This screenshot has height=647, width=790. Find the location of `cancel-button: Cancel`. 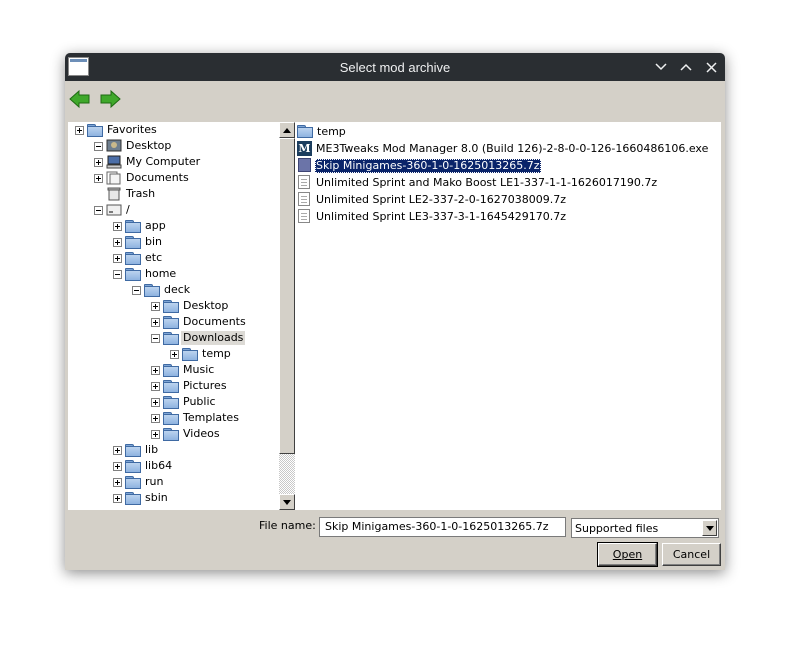

cancel-button: Cancel is located at coordinates (691, 554).